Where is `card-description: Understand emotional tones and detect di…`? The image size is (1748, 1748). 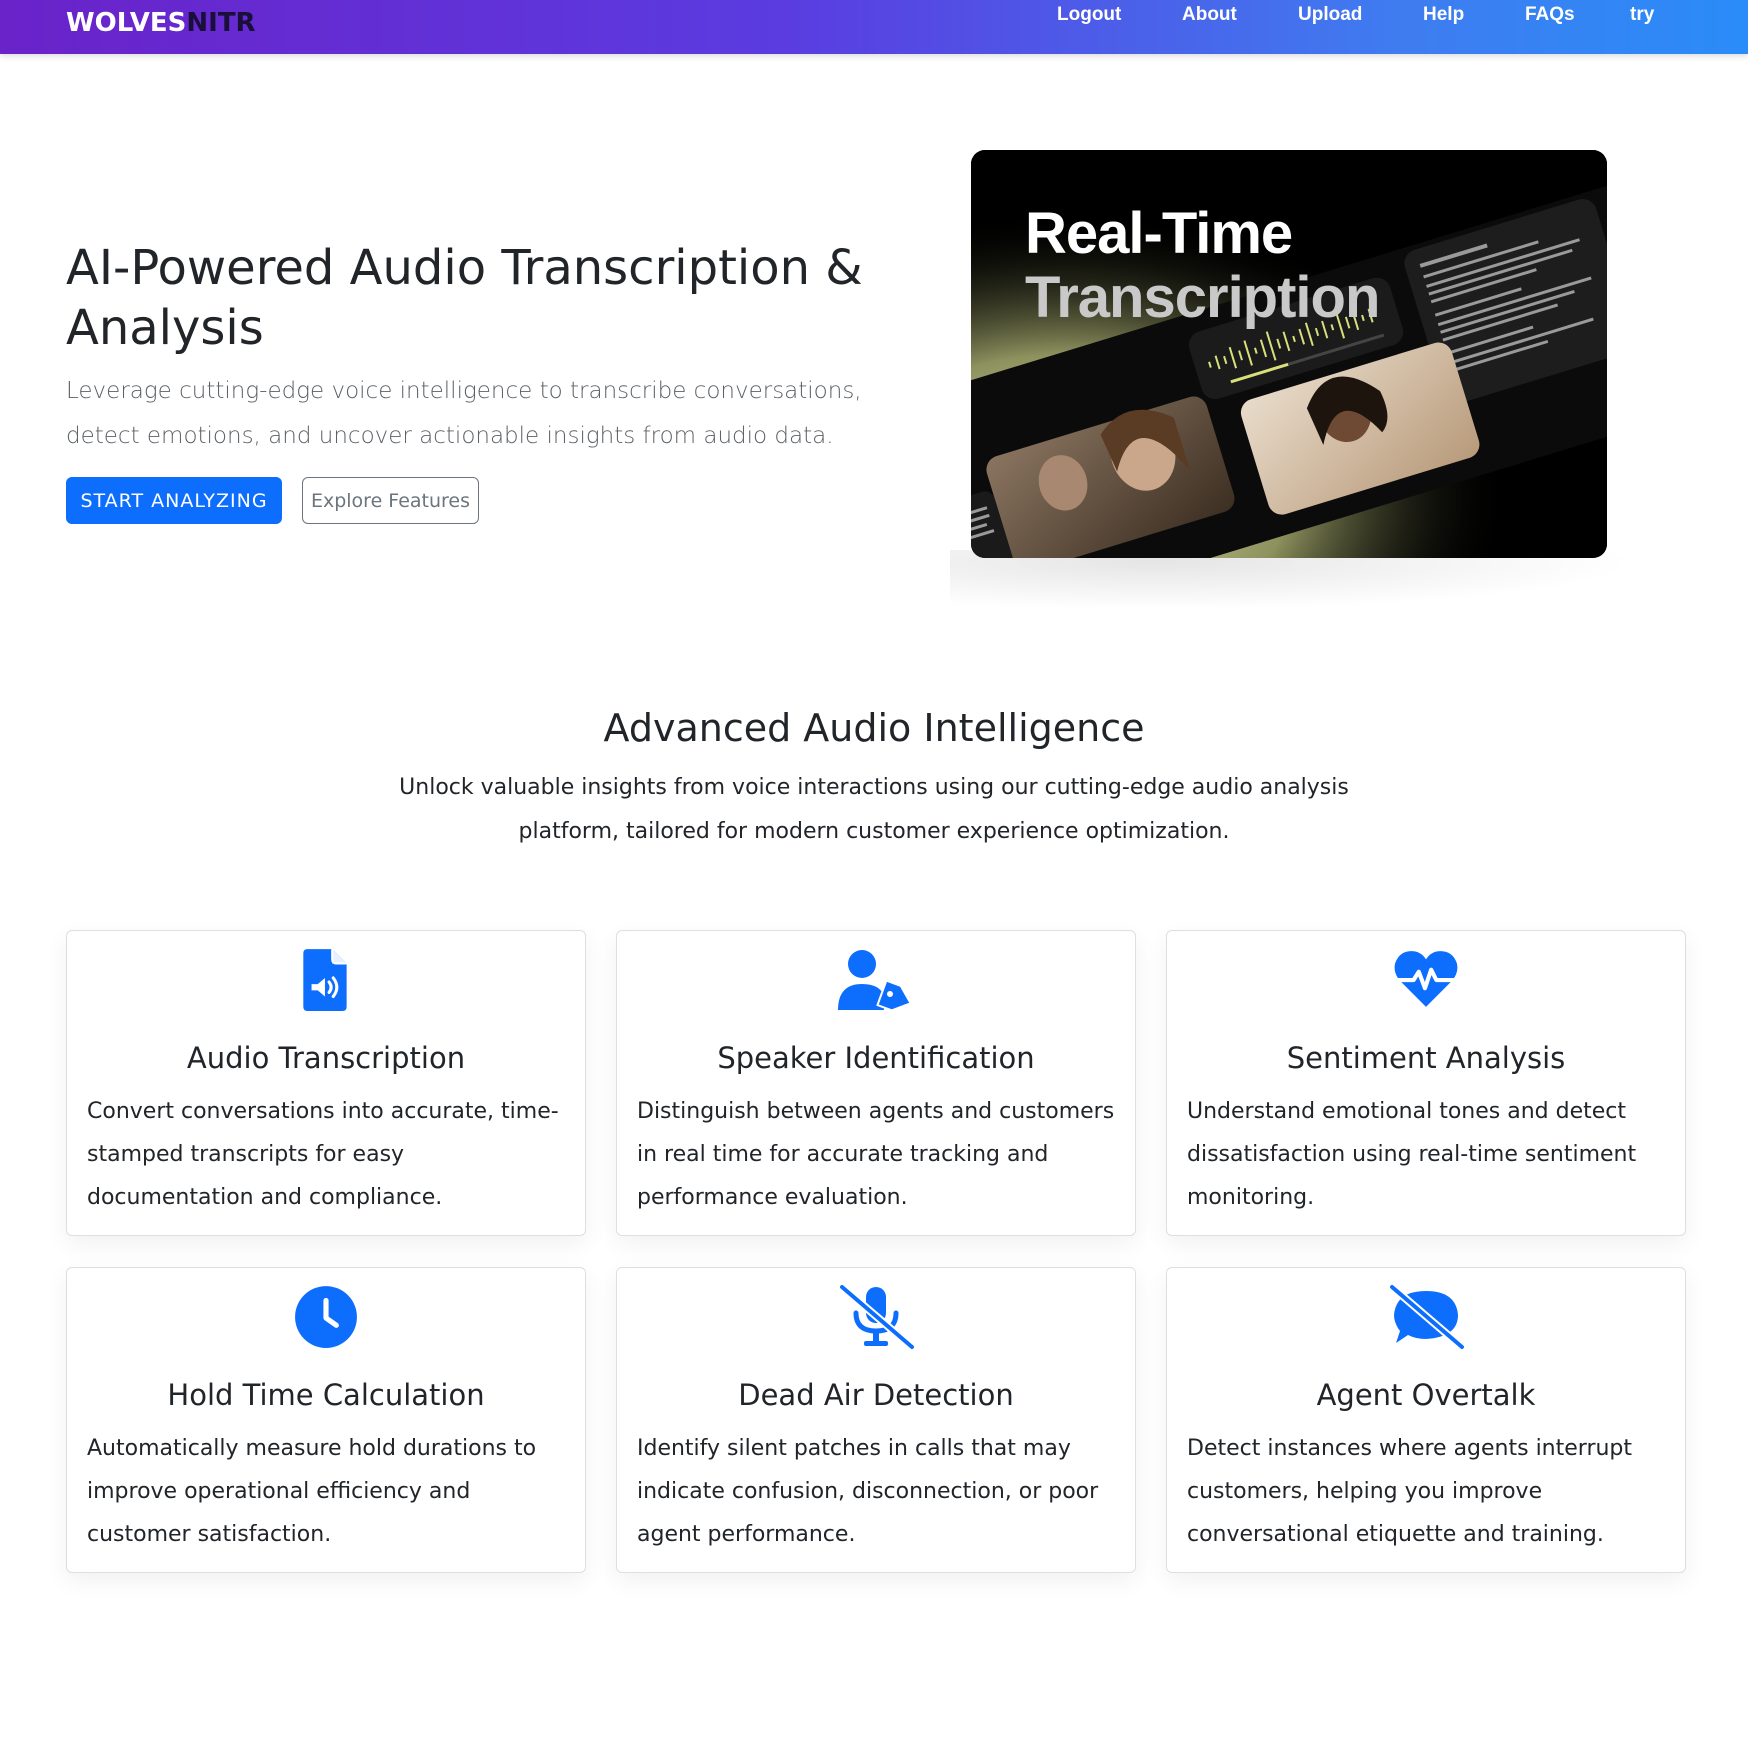
card-description: Understand emotional tones and detect di… is located at coordinates (1412, 1154).